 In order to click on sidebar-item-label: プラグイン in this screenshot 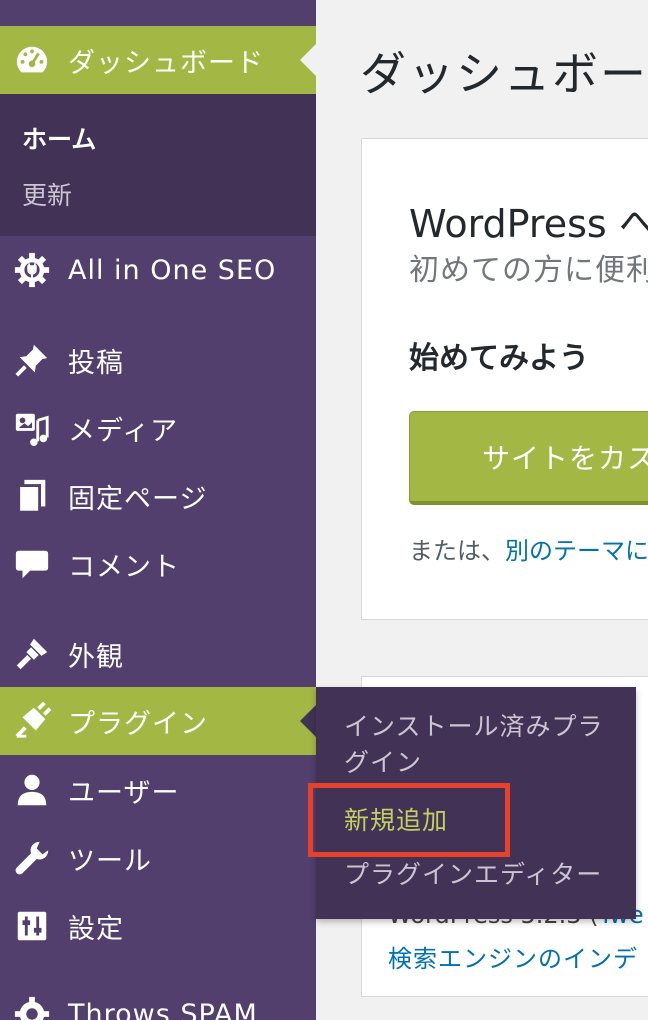, I will do `click(138, 724)`.